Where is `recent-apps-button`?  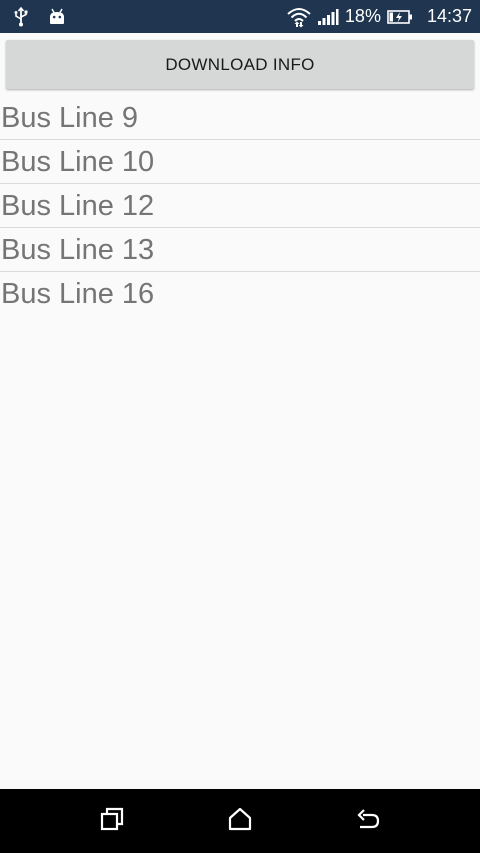
recent-apps-button is located at coordinates (112, 821).